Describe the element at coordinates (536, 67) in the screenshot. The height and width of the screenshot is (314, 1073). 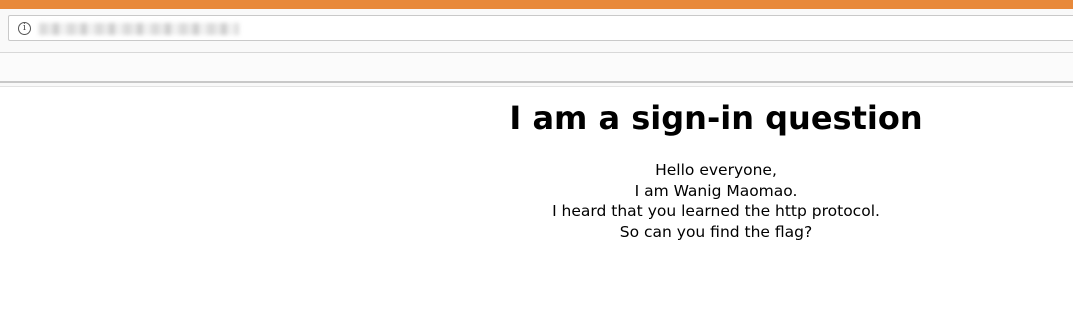
I see `bookmarks-bar` at that location.